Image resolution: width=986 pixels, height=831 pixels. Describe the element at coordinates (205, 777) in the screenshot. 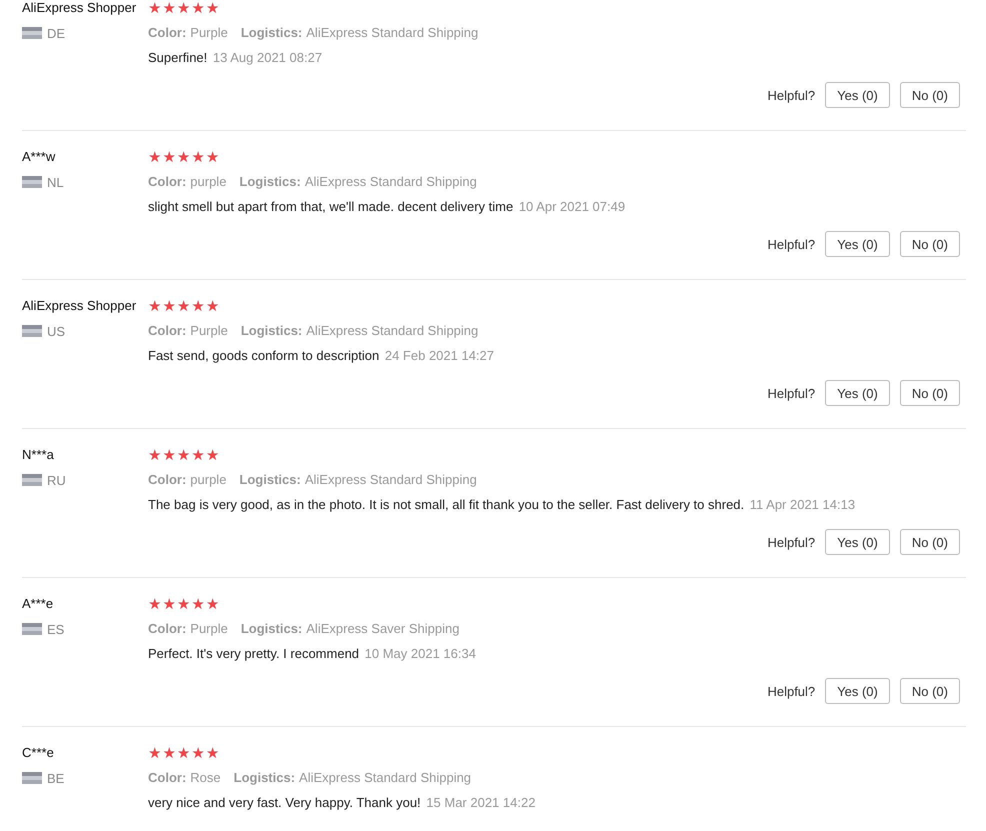

I see `color-value: Rose` at that location.